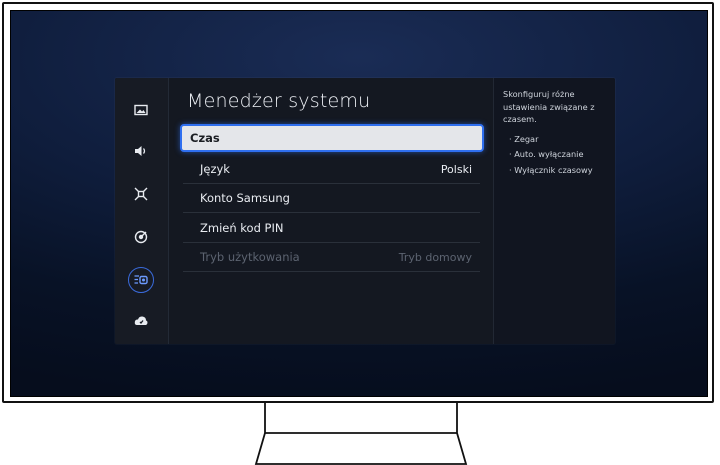 The height and width of the screenshot is (465, 720). I want to click on info-bullet: · Auto. wyłączanie, so click(546, 154).